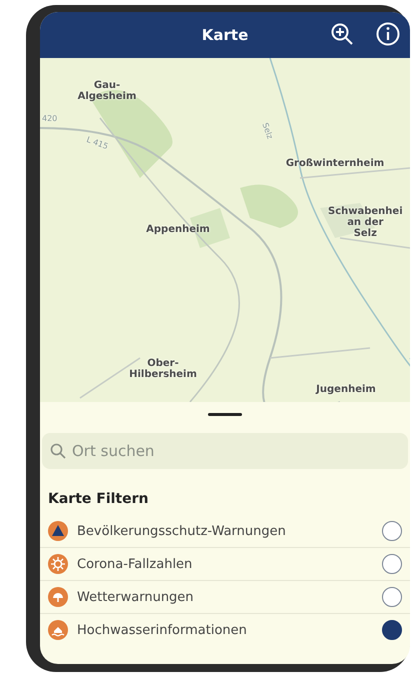  Describe the element at coordinates (50, 119) in the screenshot. I see `road-label: 420` at that location.